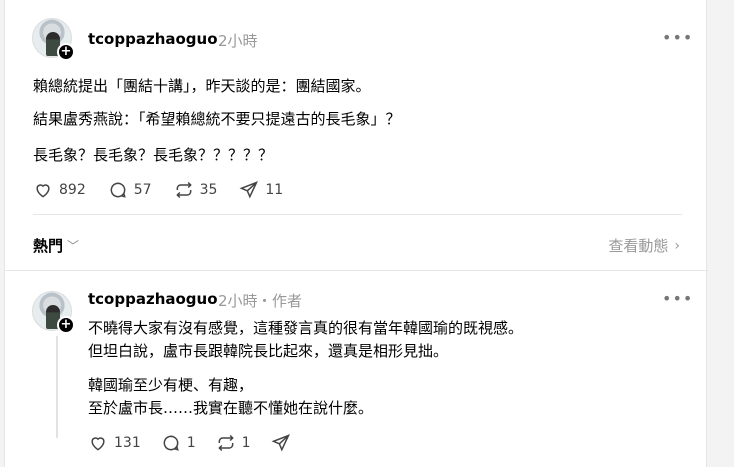  What do you see at coordinates (72, 190) in the screenshot?
I see `like-count: 892` at bounding box center [72, 190].